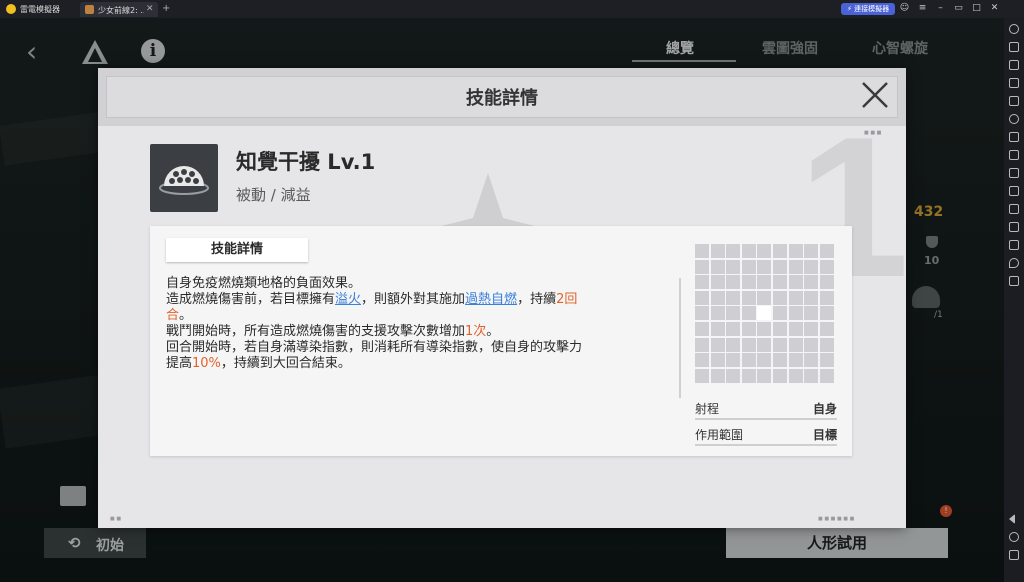  What do you see at coordinates (179, 363) in the screenshot?
I see `description-text: 提高` at bounding box center [179, 363].